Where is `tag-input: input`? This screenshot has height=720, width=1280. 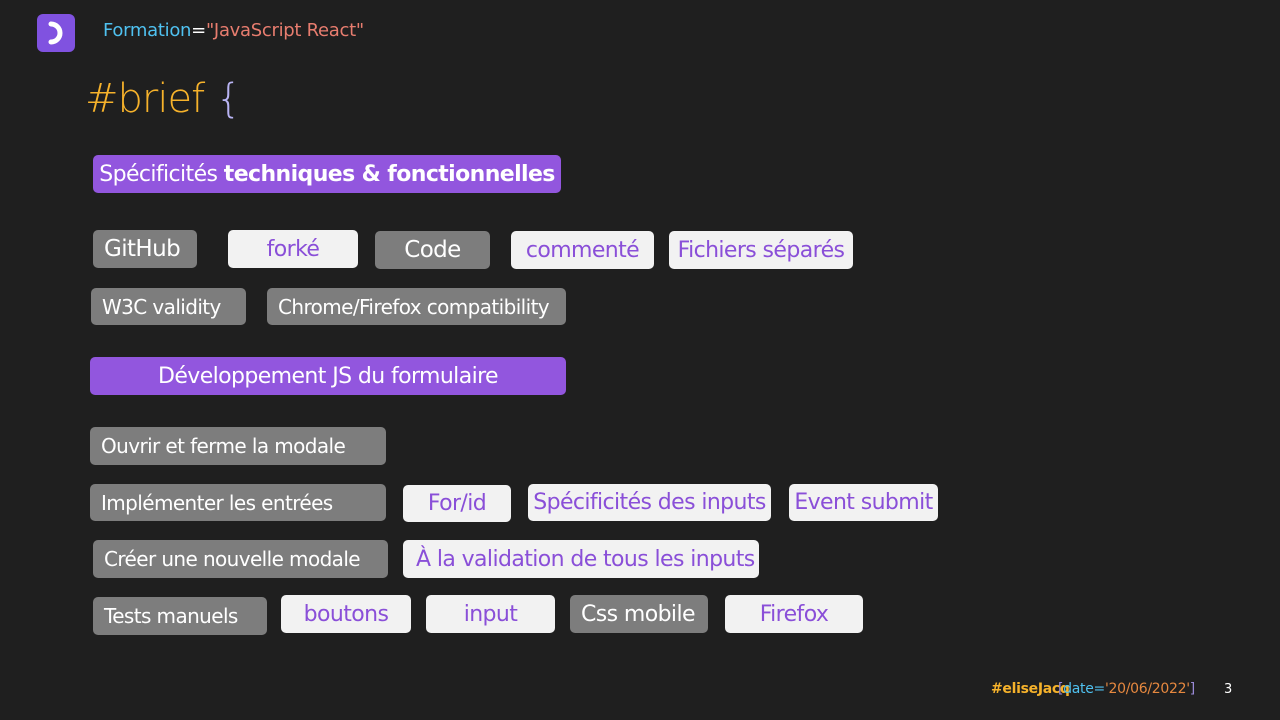
tag-input: input is located at coordinates (490, 614).